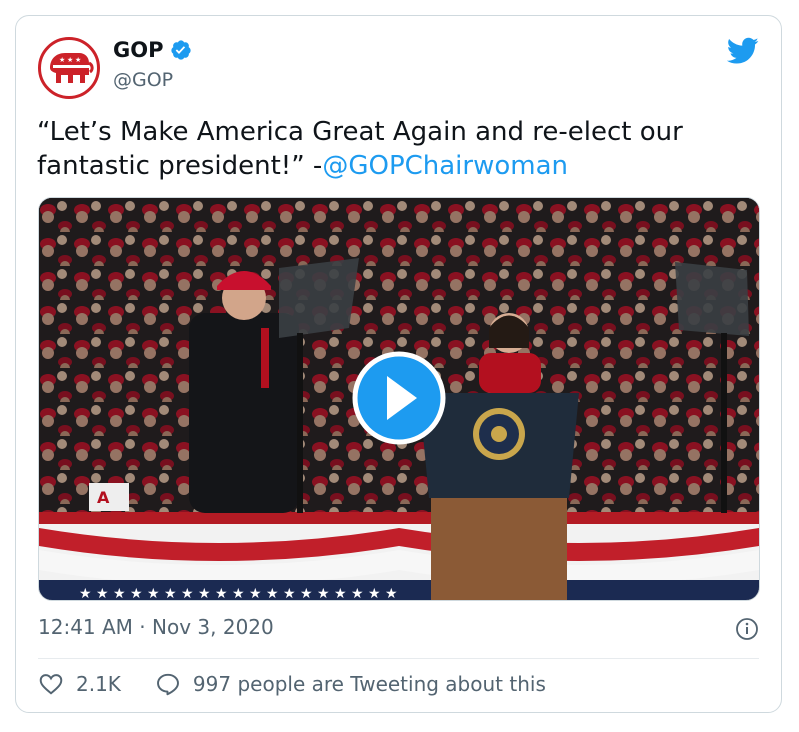 This screenshot has height=732, width=799. I want to click on info-icon, so click(747, 629).